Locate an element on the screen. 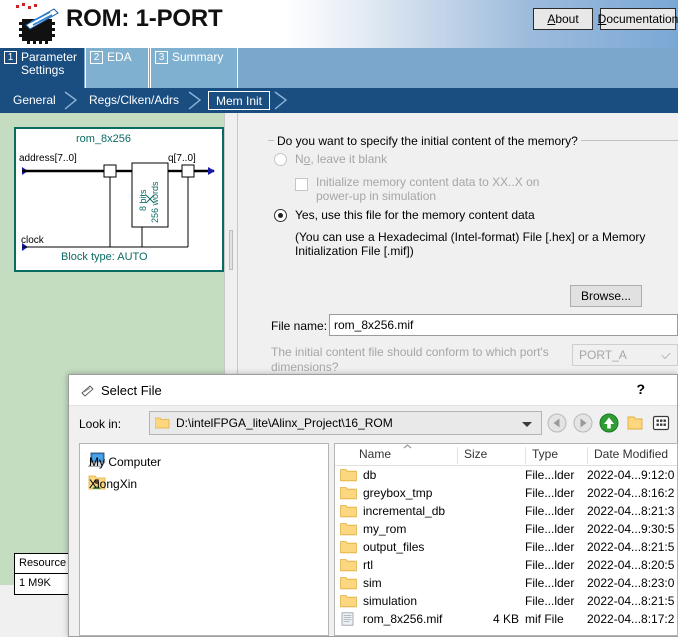 The height and width of the screenshot is (637, 678). file-list-row: sim File...lder 2022-04...8:23:0 is located at coordinates (506, 583).